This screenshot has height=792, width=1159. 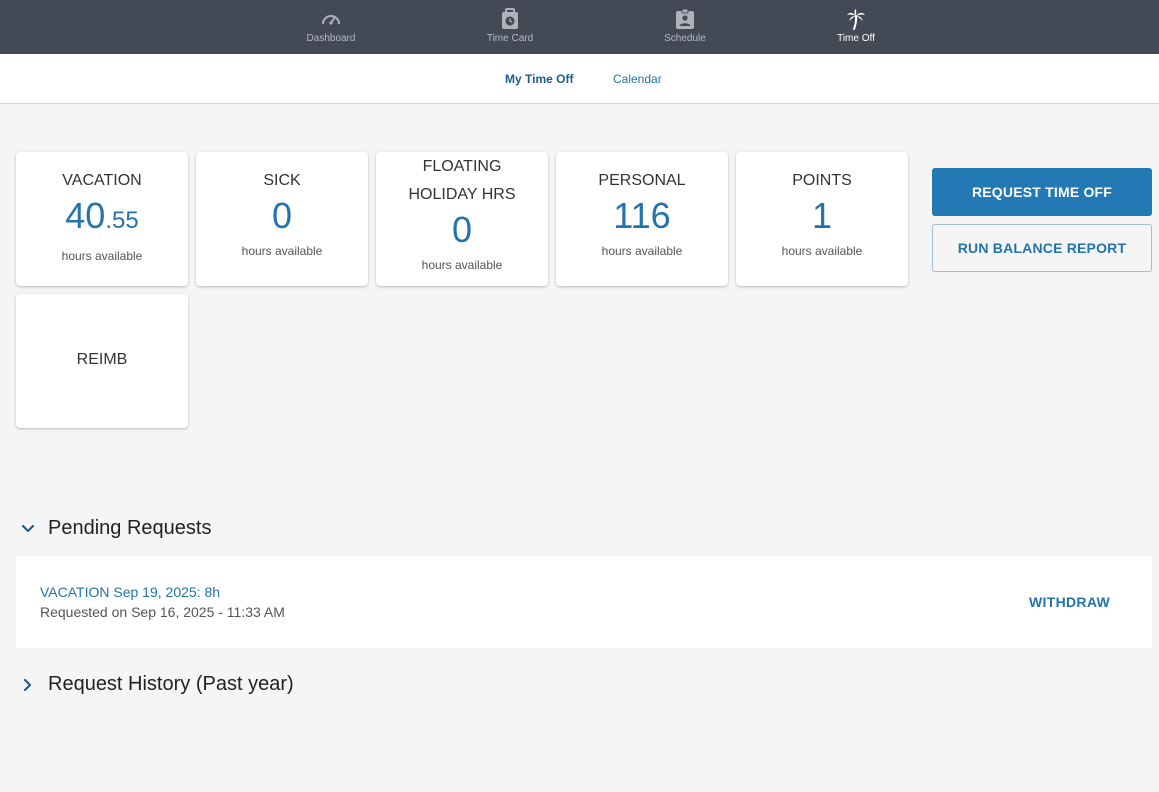 What do you see at coordinates (510, 38) in the screenshot?
I see `nav-label: Time Card` at bounding box center [510, 38].